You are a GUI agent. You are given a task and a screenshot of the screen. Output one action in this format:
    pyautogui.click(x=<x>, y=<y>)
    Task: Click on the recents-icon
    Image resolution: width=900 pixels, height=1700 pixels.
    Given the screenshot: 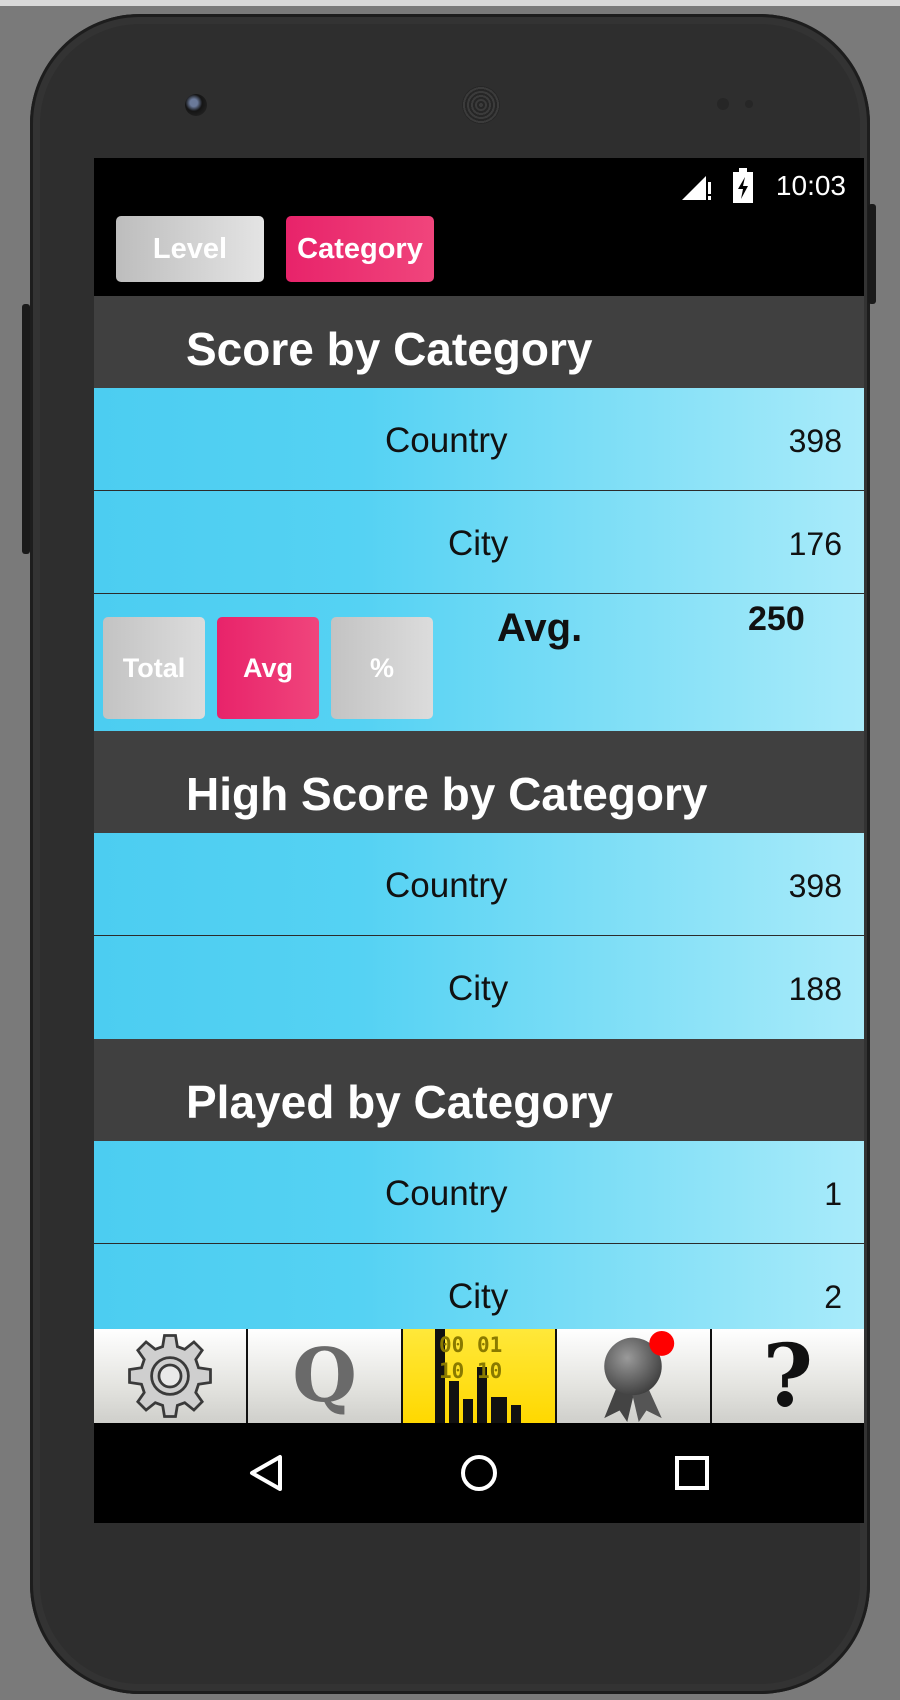 What is the action you would take?
    pyautogui.click(x=692, y=1473)
    